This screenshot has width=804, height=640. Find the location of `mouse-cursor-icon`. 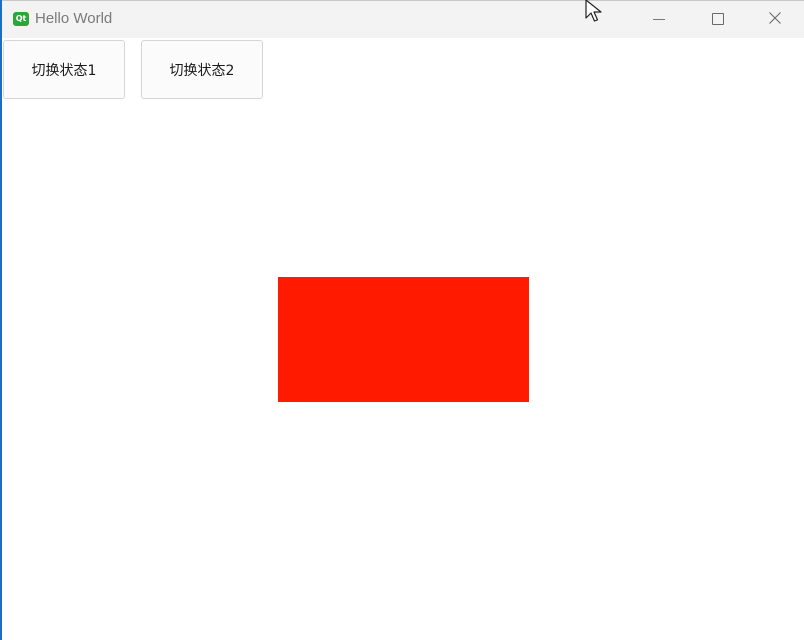

mouse-cursor-icon is located at coordinates (593, 11).